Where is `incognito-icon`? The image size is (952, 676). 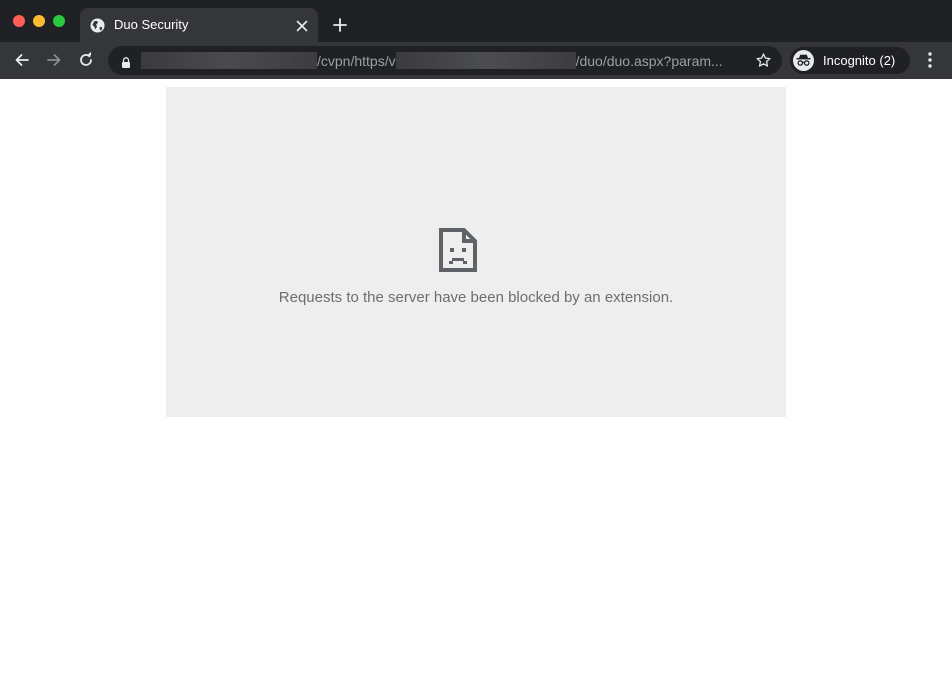
incognito-icon is located at coordinates (803, 60).